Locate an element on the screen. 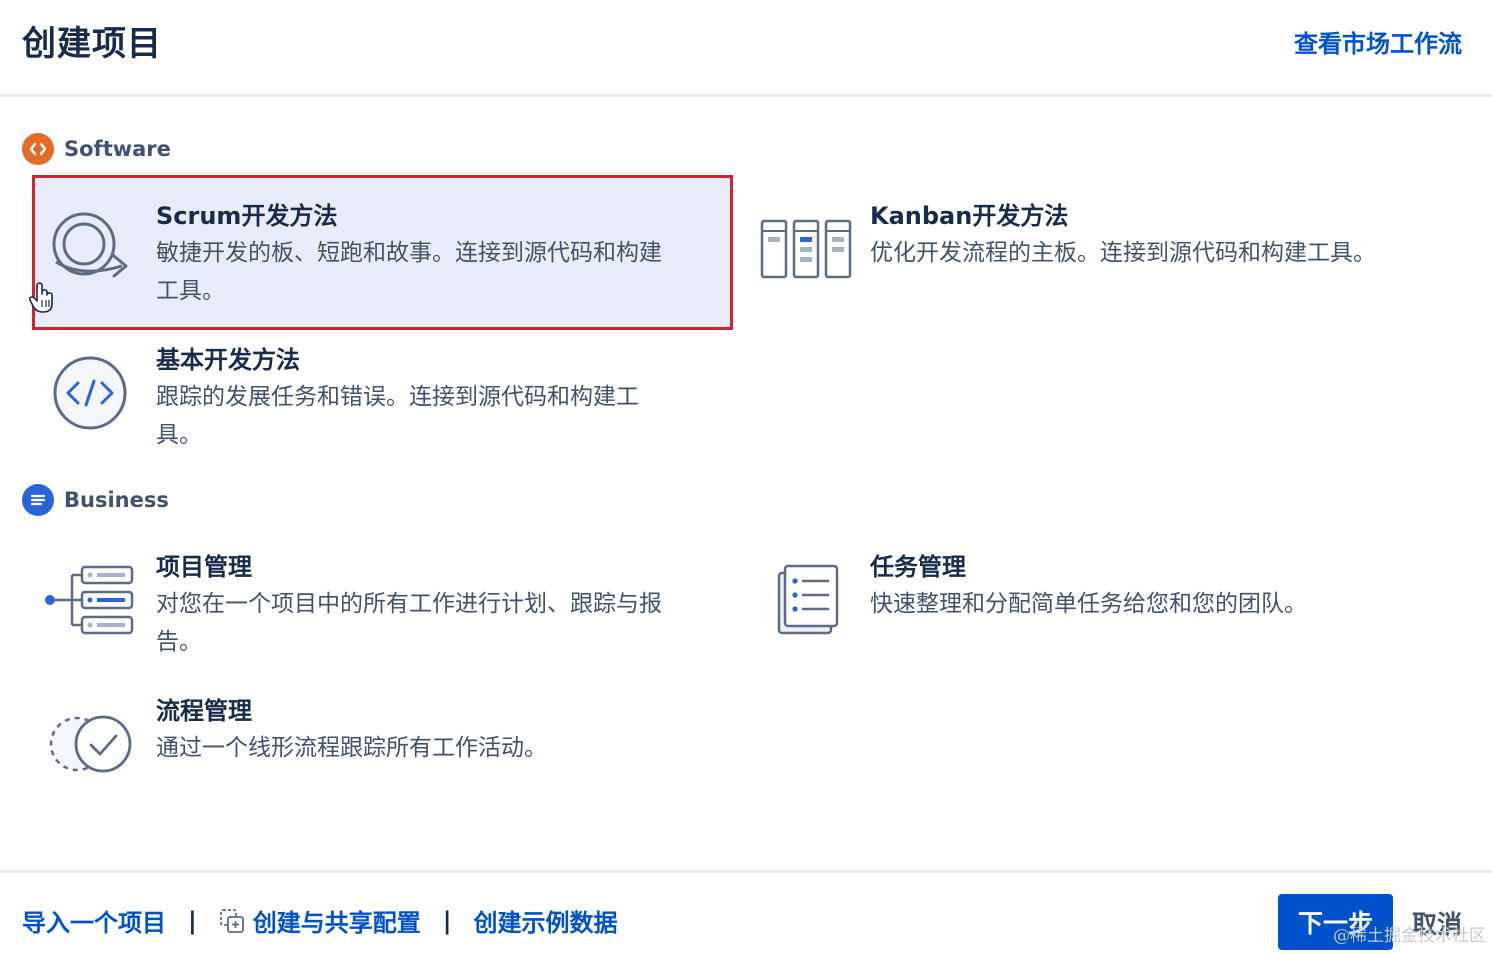  process-check-icon is located at coordinates (90, 744).